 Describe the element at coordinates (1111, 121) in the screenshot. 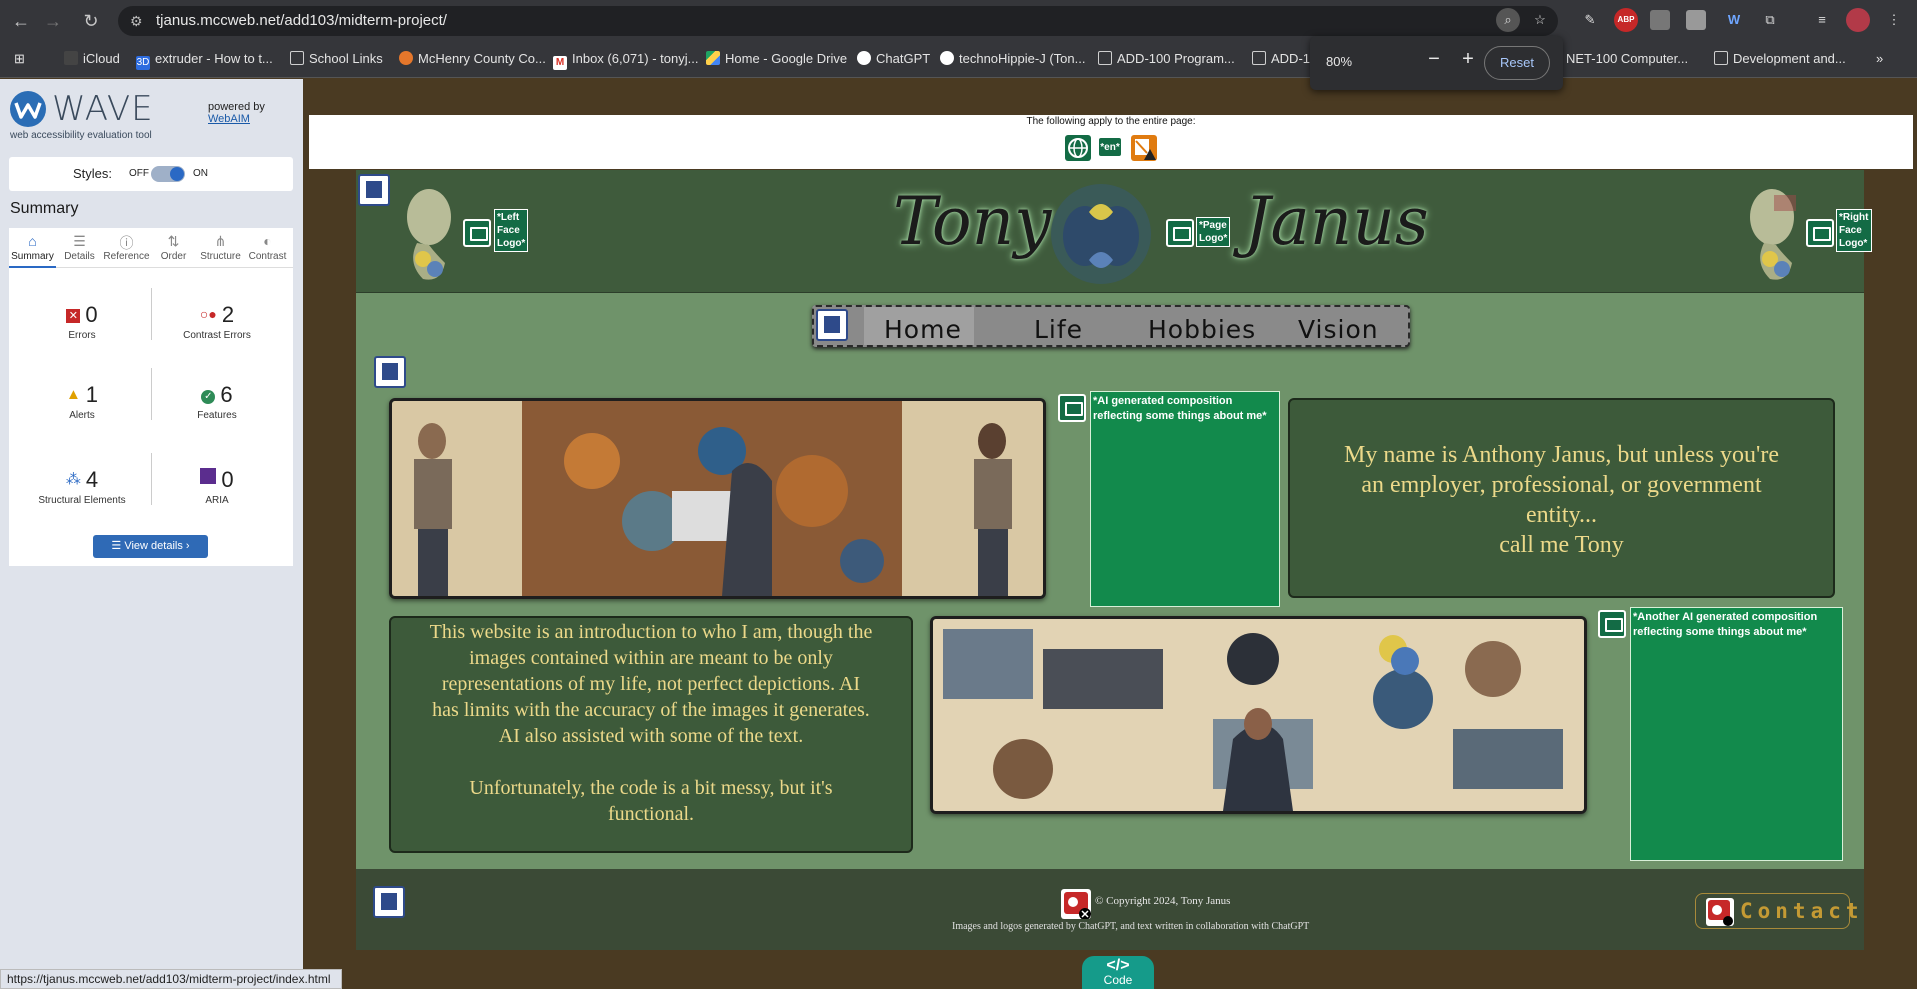

I see `applies-text: The following apply to the entire page:` at that location.